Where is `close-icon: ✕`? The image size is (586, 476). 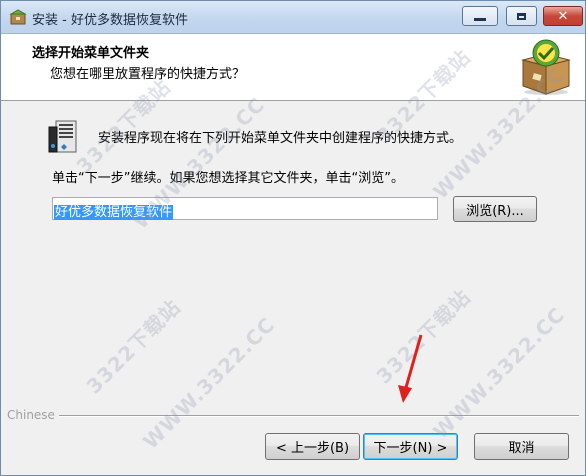 close-icon: ✕ is located at coordinates (563, 16).